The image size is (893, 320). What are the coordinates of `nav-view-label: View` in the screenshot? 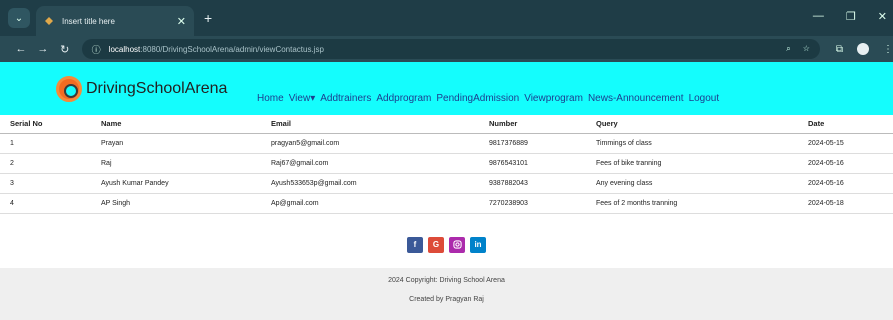 It's located at (299, 98).